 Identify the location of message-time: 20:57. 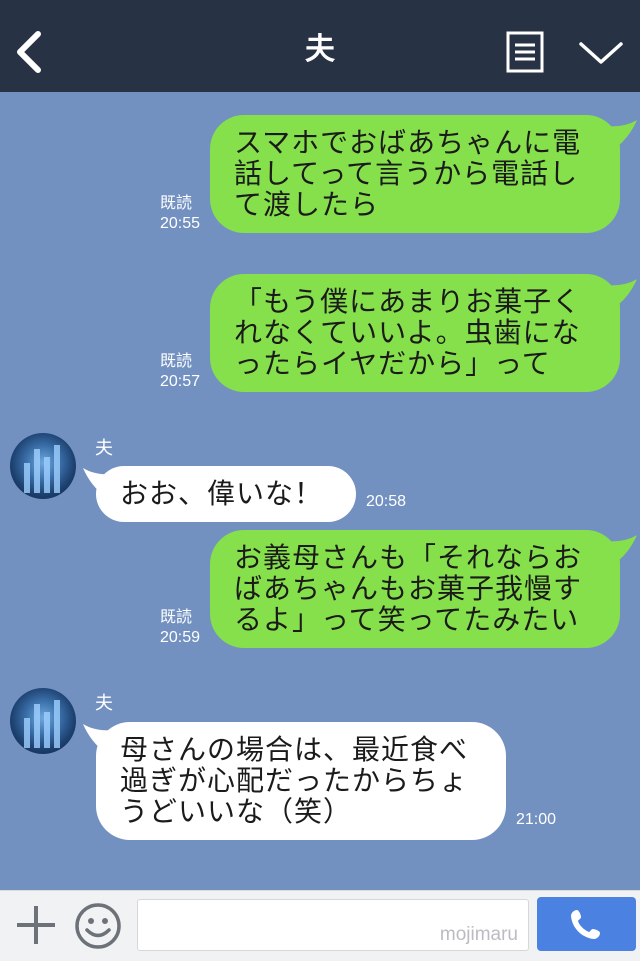
(180, 381).